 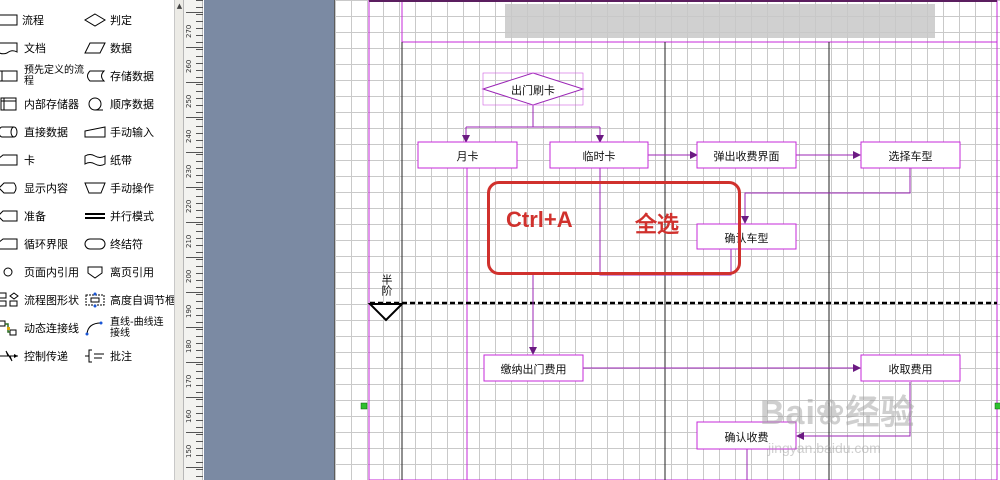 What do you see at coordinates (910, 156) in the screenshot?
I see `node-label-choose-type: 选择车型` at bounding box center [910, 156].